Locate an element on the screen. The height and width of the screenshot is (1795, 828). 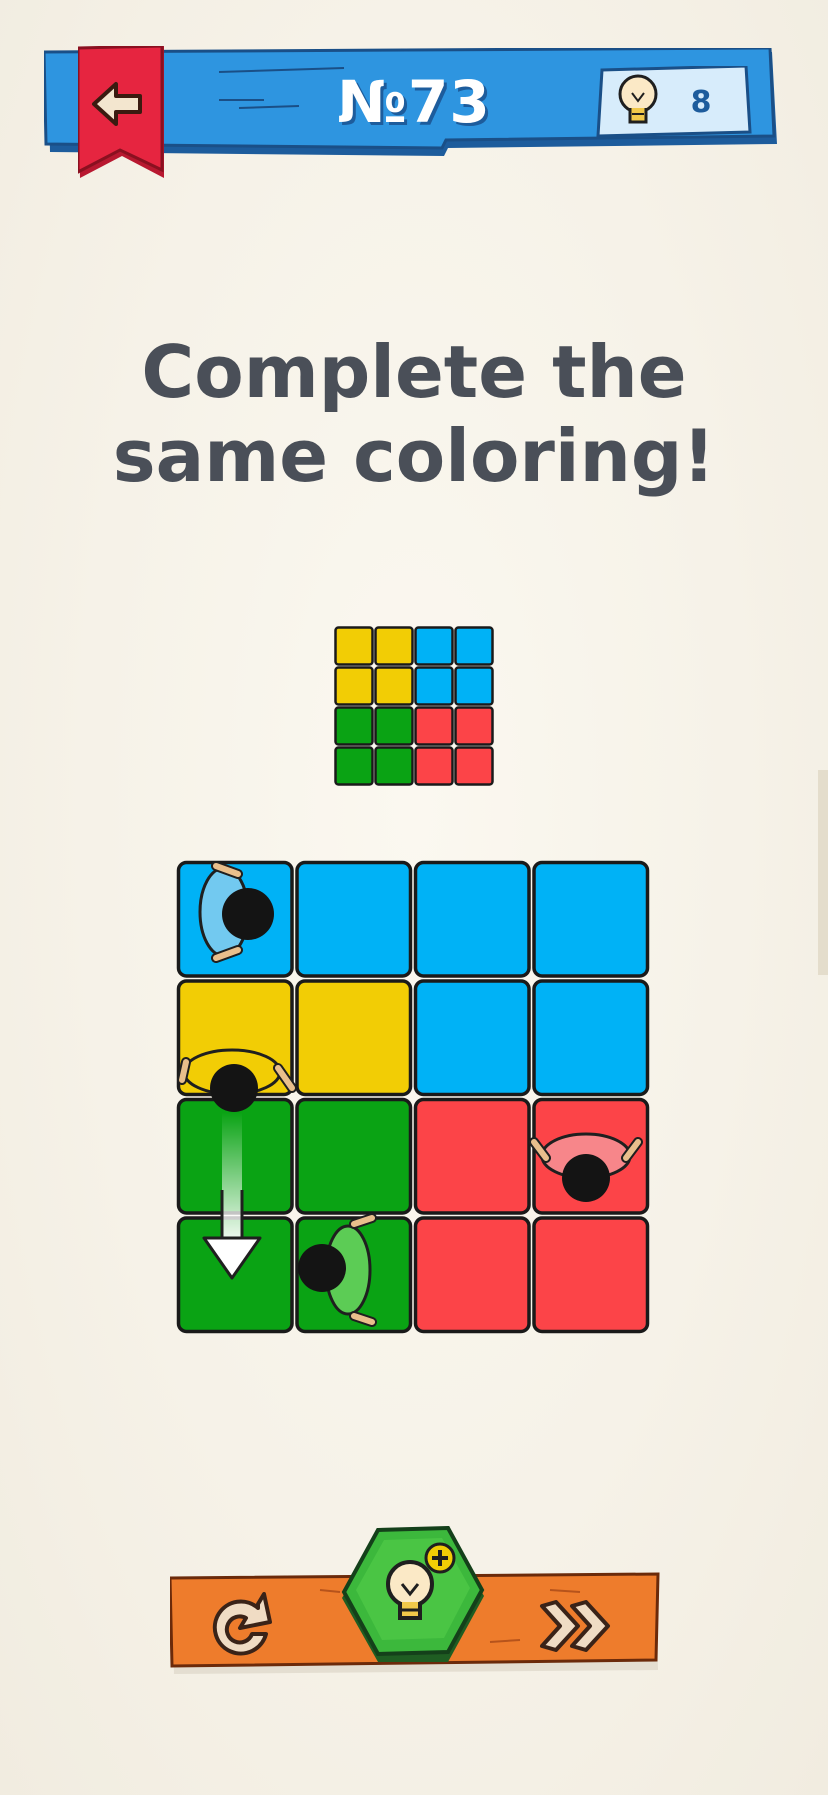
instruction-line-1: Complete the is located at coordinates (414, 372).